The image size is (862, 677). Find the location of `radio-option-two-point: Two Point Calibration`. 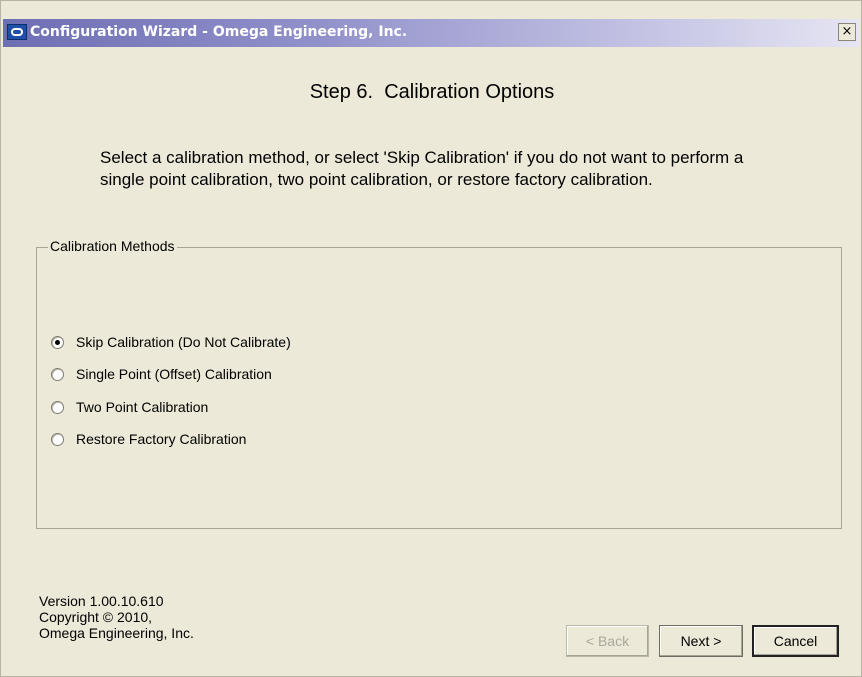

radio-option-two-point: Two Point Calibration is located at coordinates (129, 407).